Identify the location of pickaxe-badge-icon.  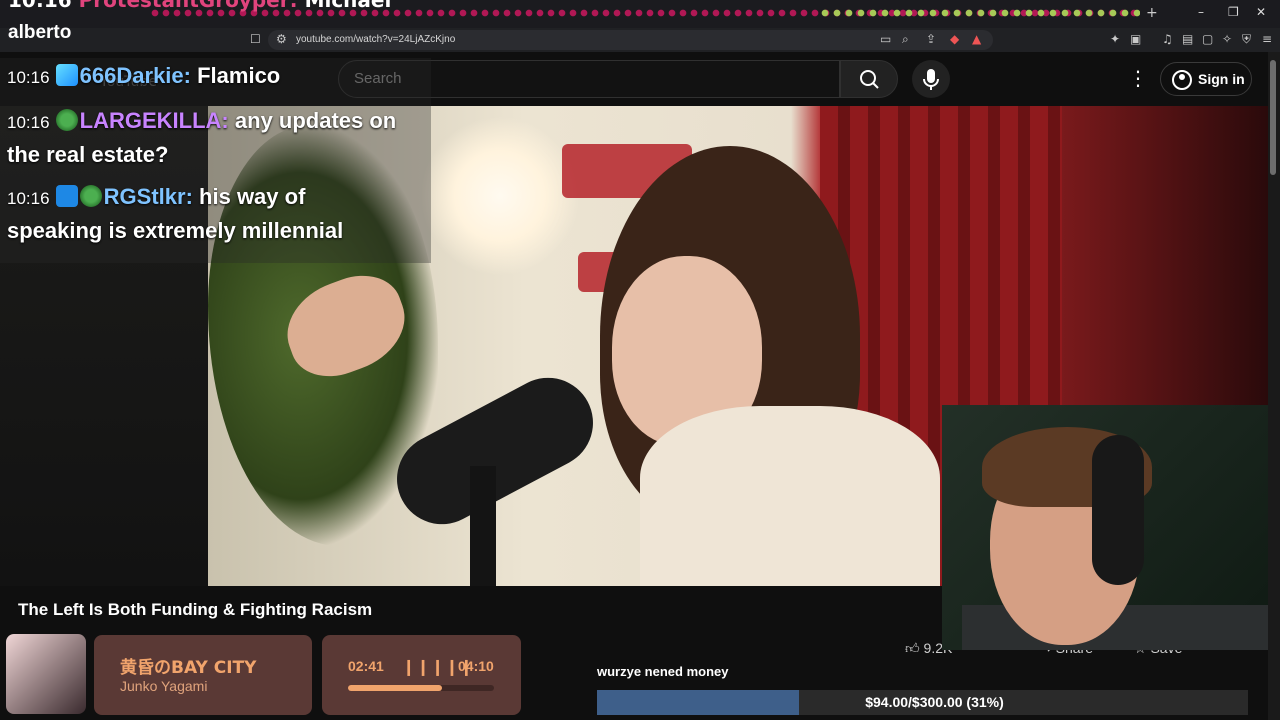
(66, 196).